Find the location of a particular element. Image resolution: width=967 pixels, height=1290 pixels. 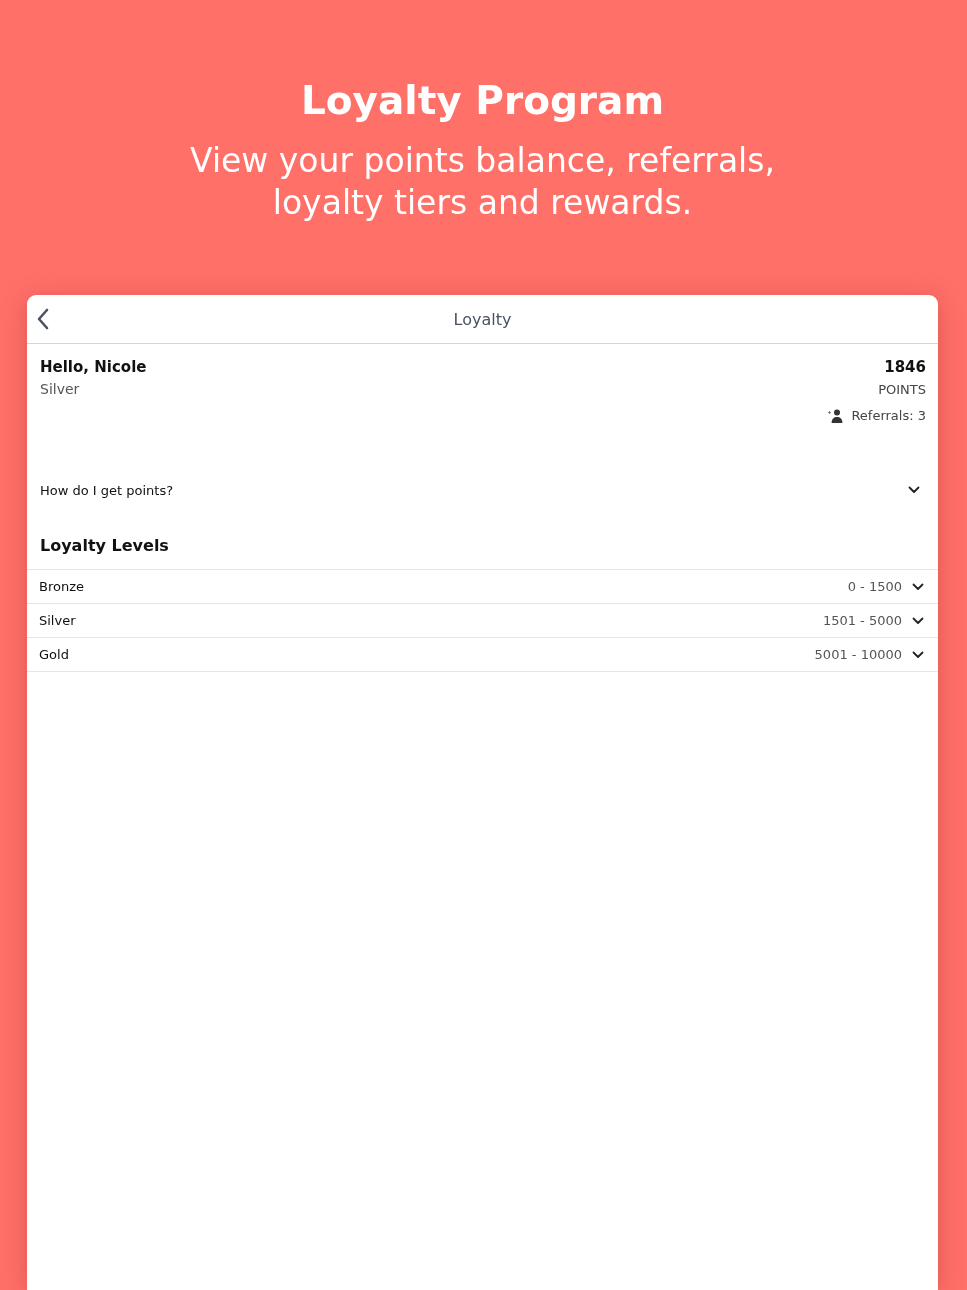

level-row: Silver 1501 - 5000 is located at coordinates (482, 621).